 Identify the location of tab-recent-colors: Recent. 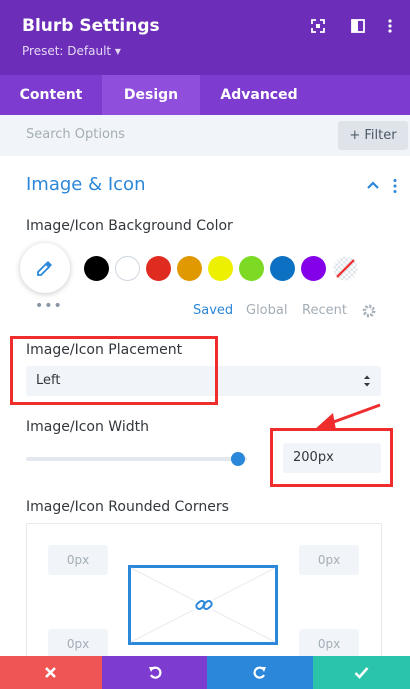
(324, 310).